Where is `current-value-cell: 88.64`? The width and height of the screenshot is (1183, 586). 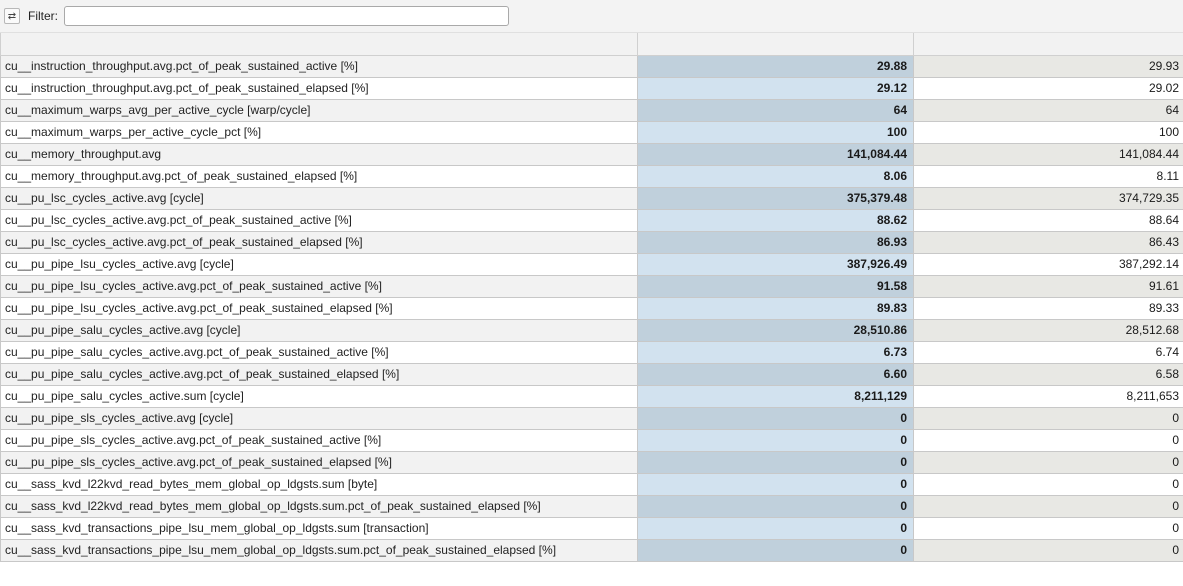 current-value-cell: 88.64 is located at coordinates (1048, 220).